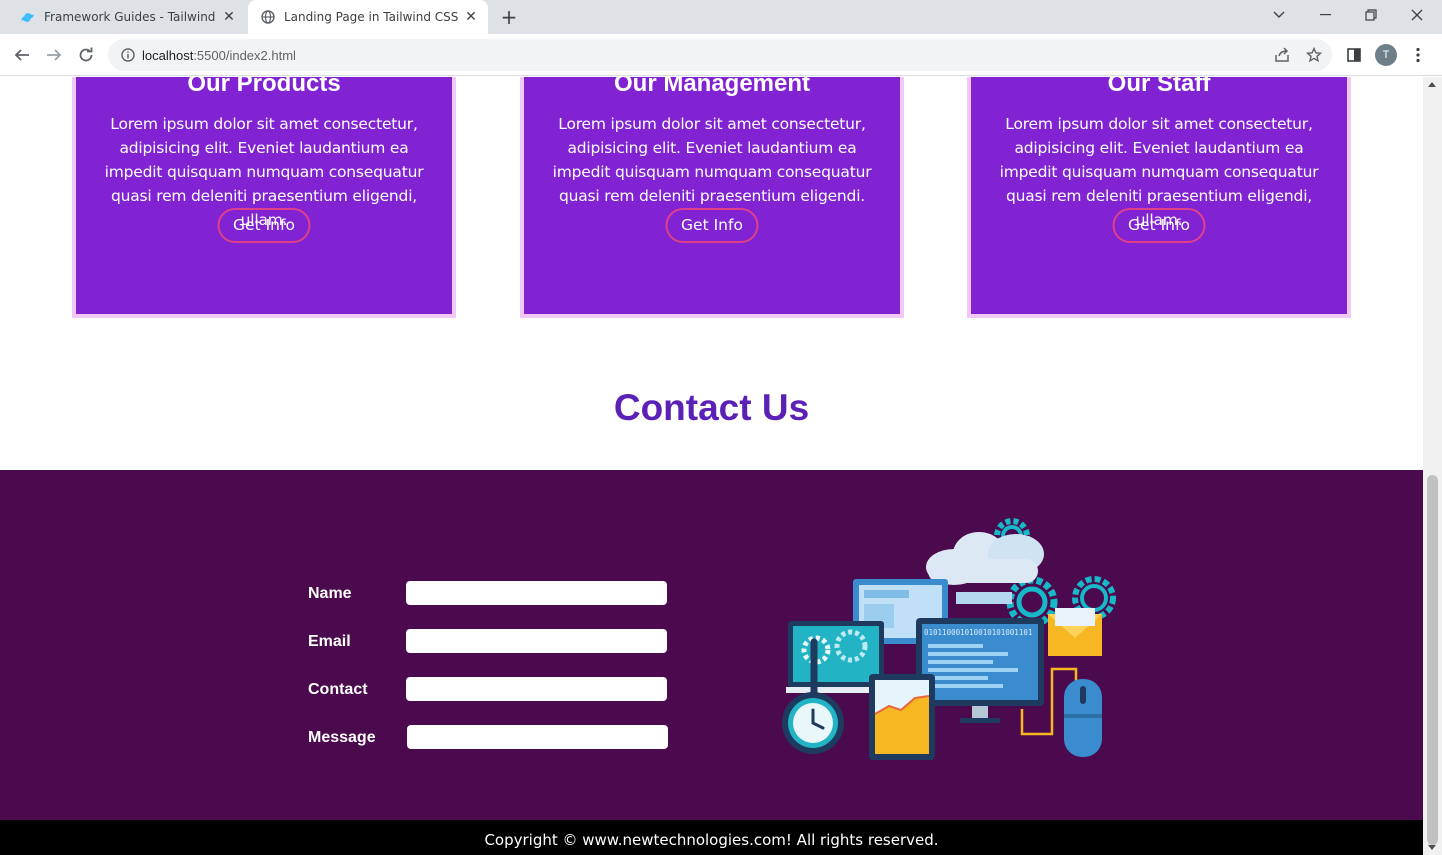 The height and width of the screenshot is (855, 1442). Describe the element at coordinates (1159, 87) in the screenshot. I see `card-title: Our Staff` at that location.